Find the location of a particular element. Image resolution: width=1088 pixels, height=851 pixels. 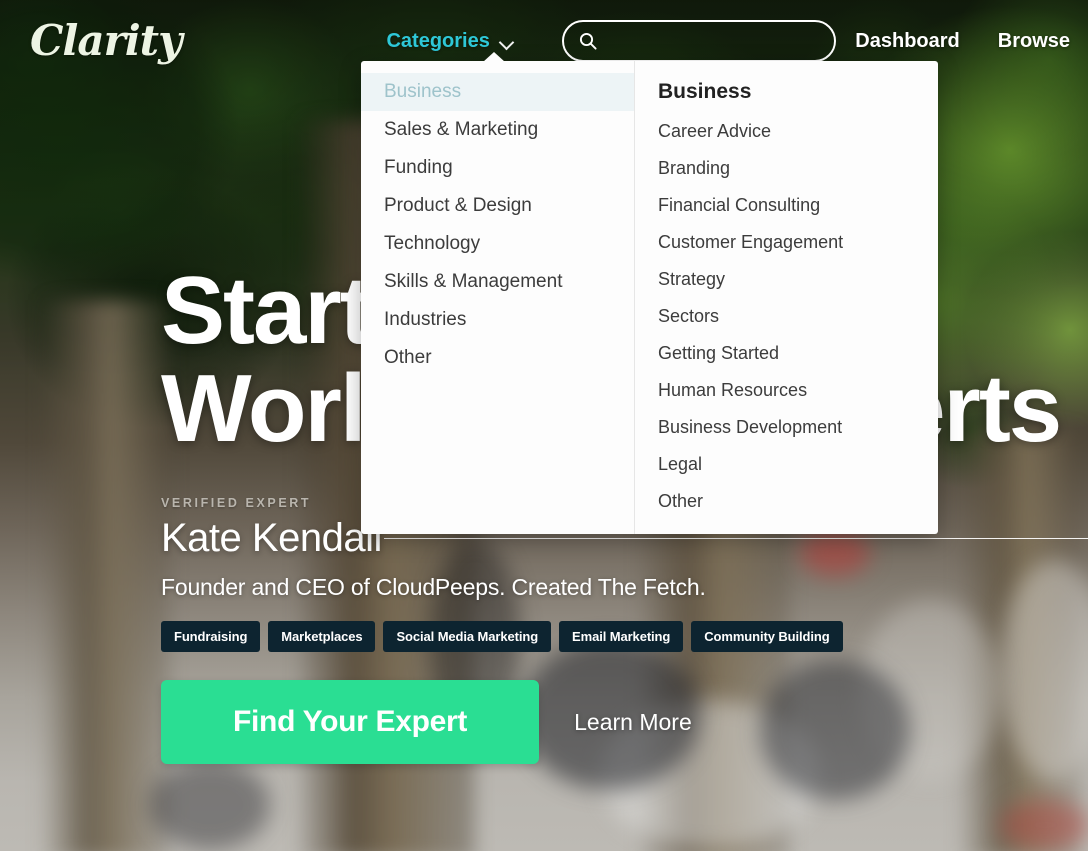

expert-tag: Social Media Marketing is located at coordinates (467, 636).